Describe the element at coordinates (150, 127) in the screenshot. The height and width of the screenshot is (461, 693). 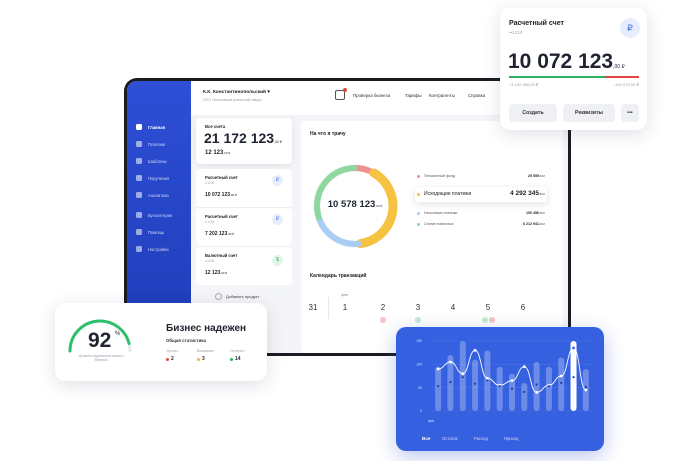
I see `sidebar-item-home: Главная` at that location.